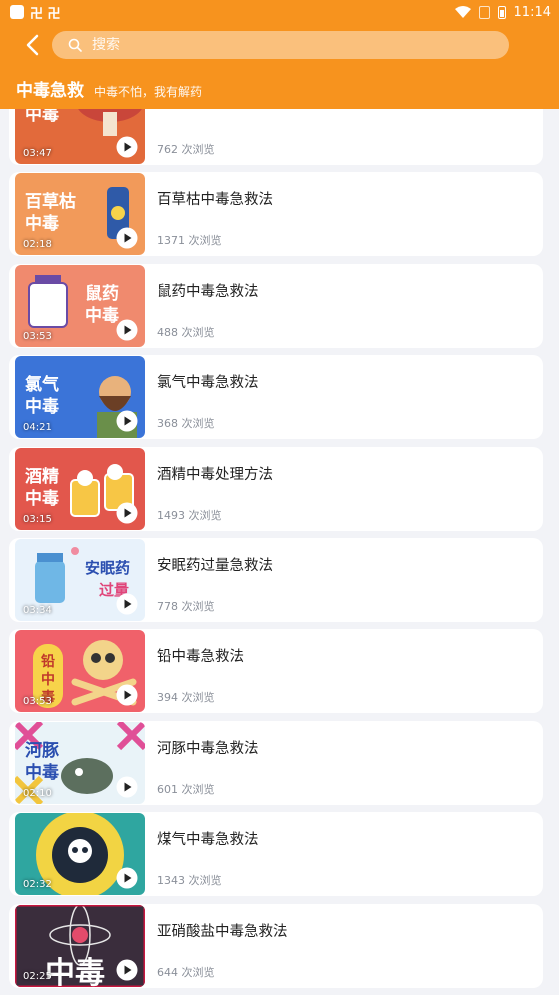 Image resolution: width=559 pixels, height=995 pixels. Describe the element at coordinates (186, 149) in the screenshot. I see `view-count: 762 次浏览` at that location.